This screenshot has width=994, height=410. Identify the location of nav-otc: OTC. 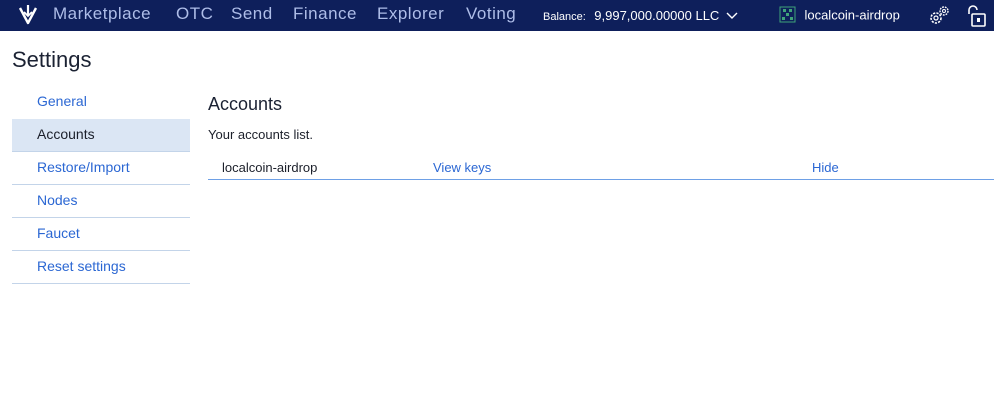
(194, 14).